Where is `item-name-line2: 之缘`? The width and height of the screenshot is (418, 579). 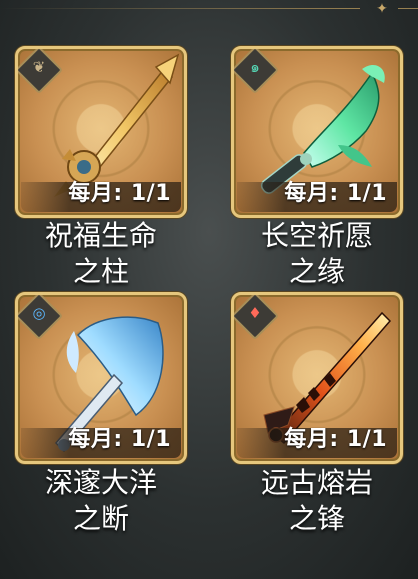 item-name-line2: 之缘 is located at coordinates (316, 271).